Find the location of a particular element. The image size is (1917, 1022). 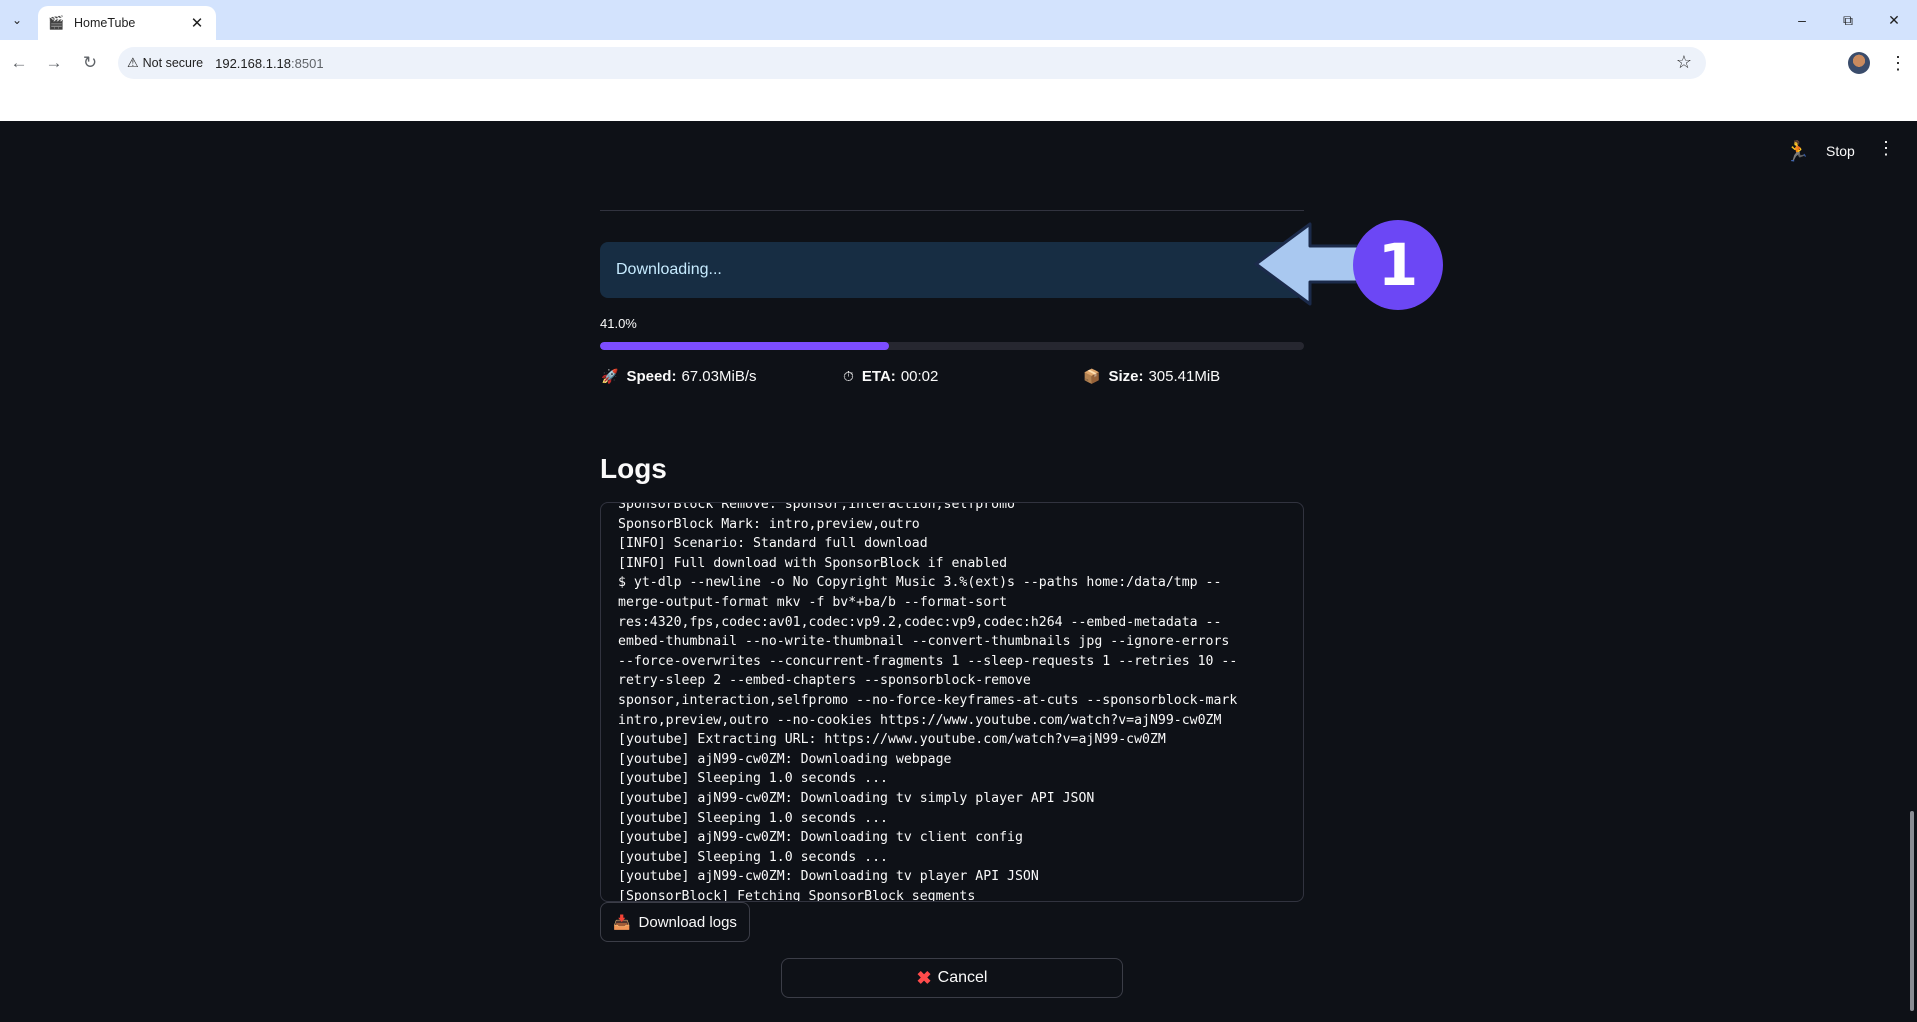

bookmark-star-icon: ☆ is located at coordinates (1684, 62).